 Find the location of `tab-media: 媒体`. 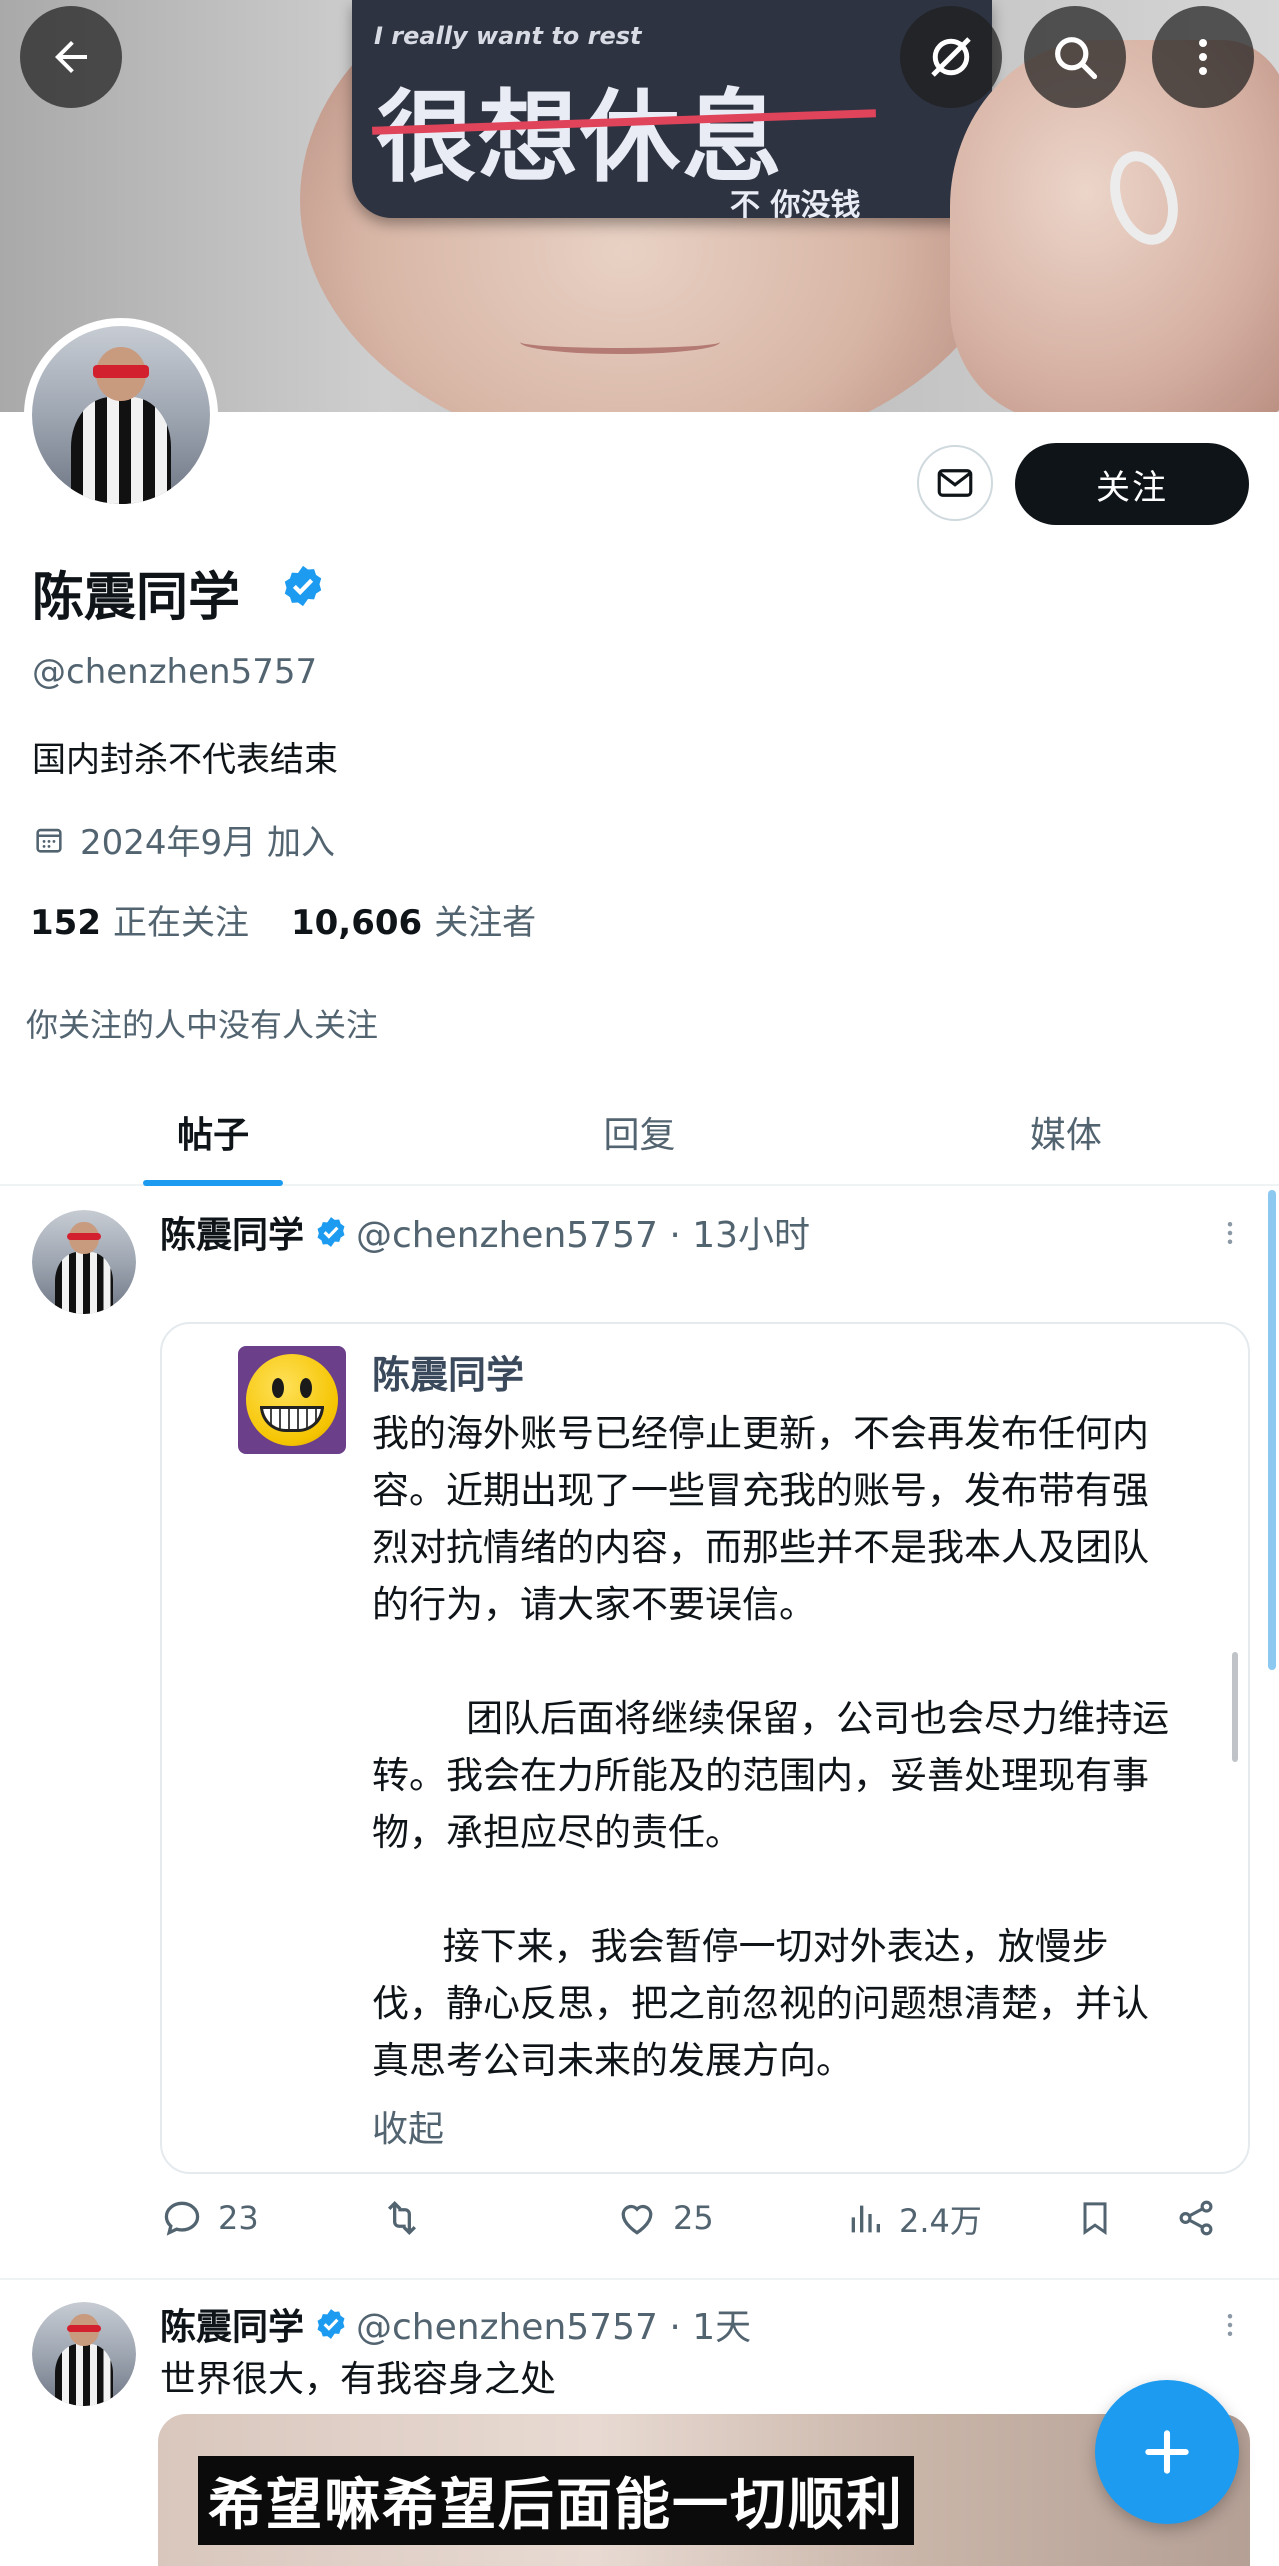

tab-media: 媒体 is located at coordinates (1066, 1132).